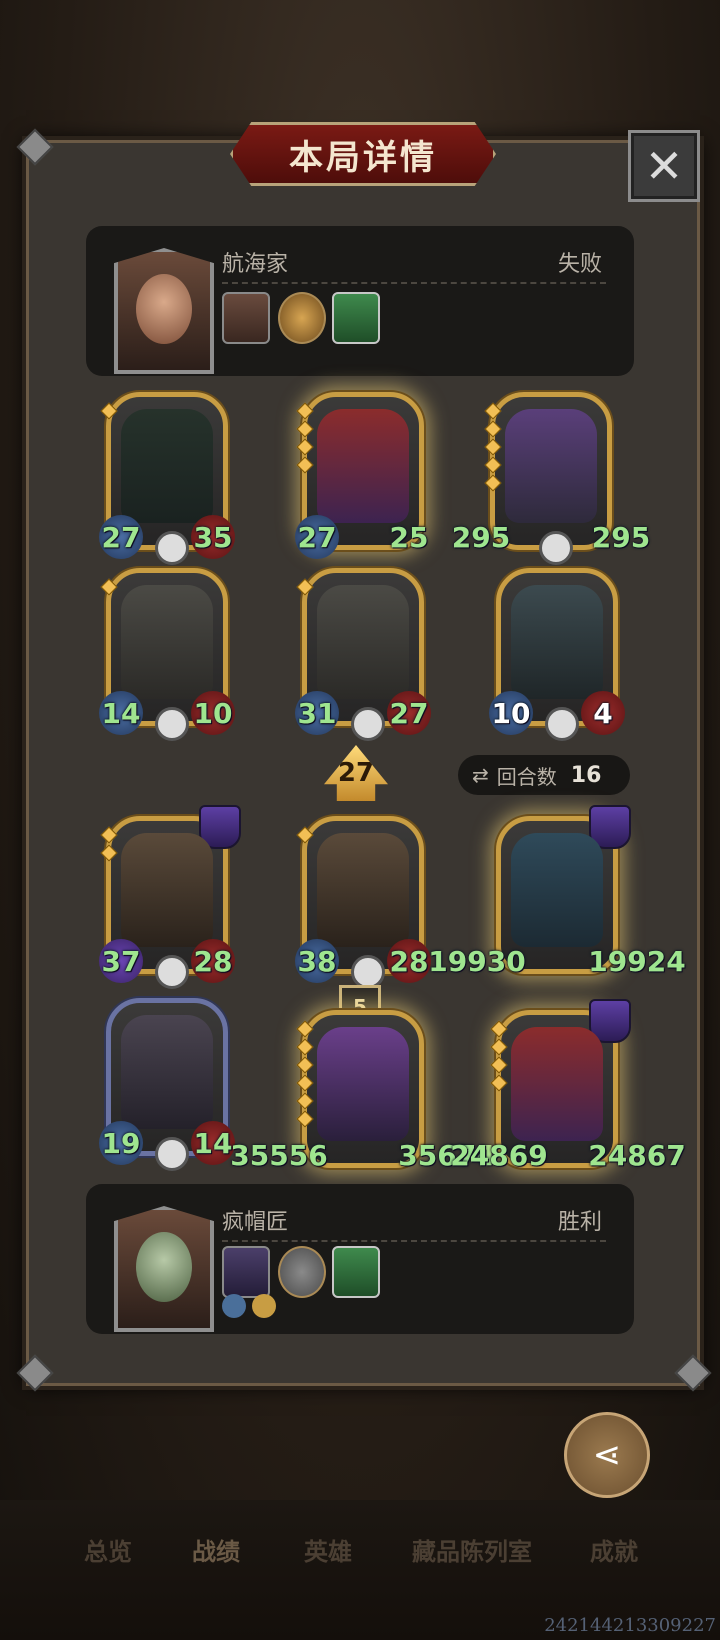 The image size is (720, 1640). Describe the element at coordinates (255, 264) in the screenshot. I see `opponent-name: 航海家` at that location.